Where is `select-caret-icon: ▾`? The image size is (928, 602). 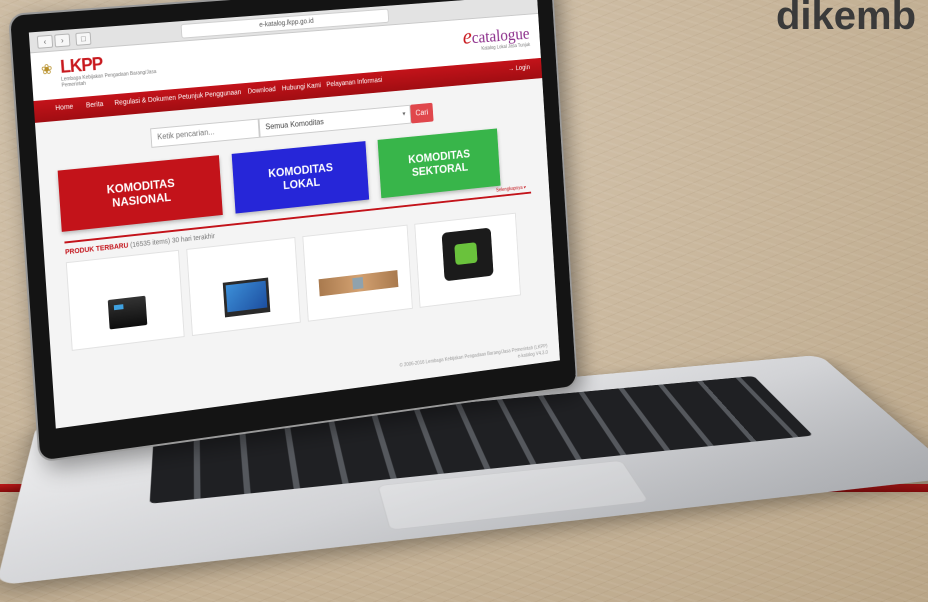 select-caret-icon: ▾ is located at coordinates (404, 114).